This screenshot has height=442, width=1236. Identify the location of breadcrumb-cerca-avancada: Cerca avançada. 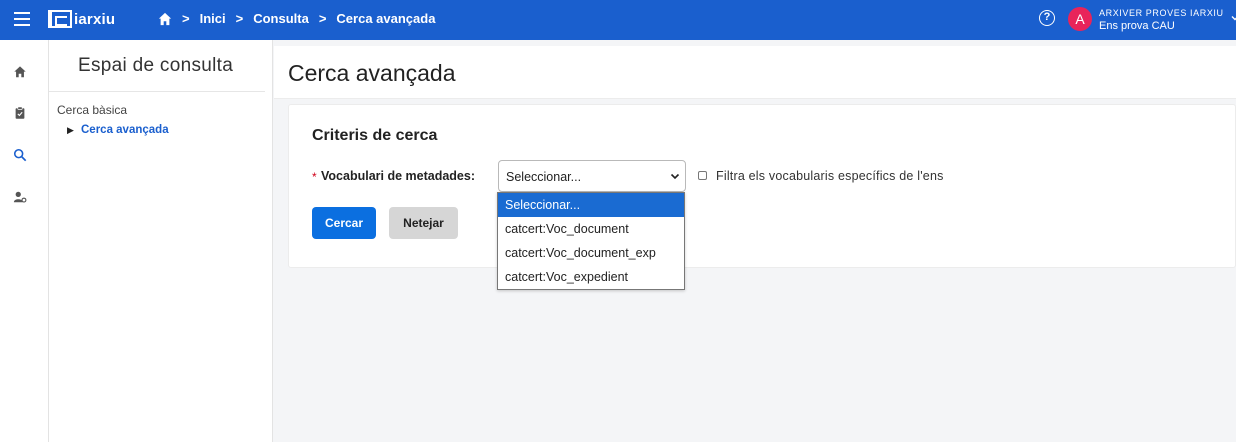
(386, 18).